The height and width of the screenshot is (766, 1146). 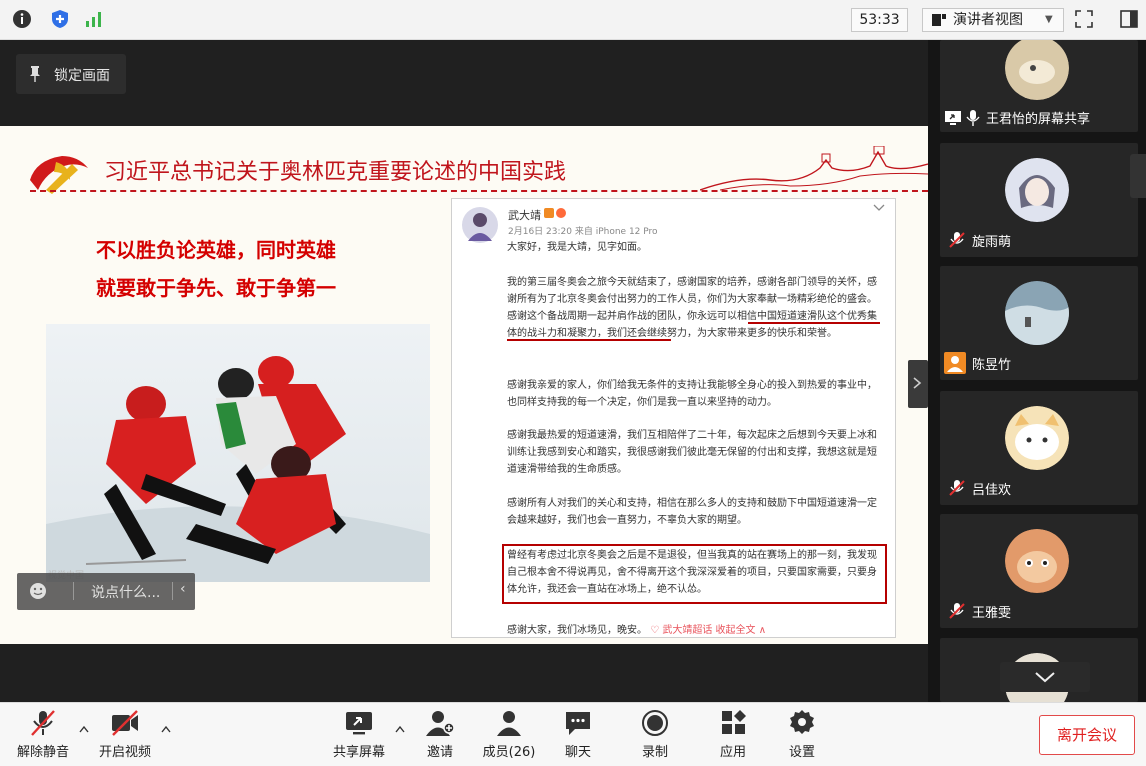 I want to click on great-wall-illustration, so click(x=814, y=168).